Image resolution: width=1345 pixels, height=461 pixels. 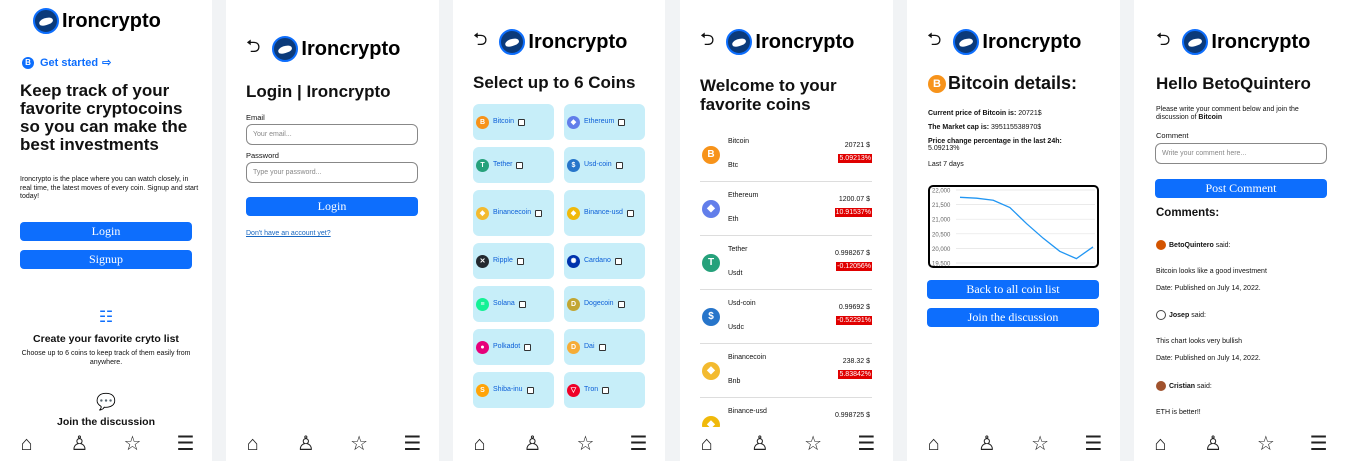 I want to click on price-series-line, so click(x=1026, y=228).